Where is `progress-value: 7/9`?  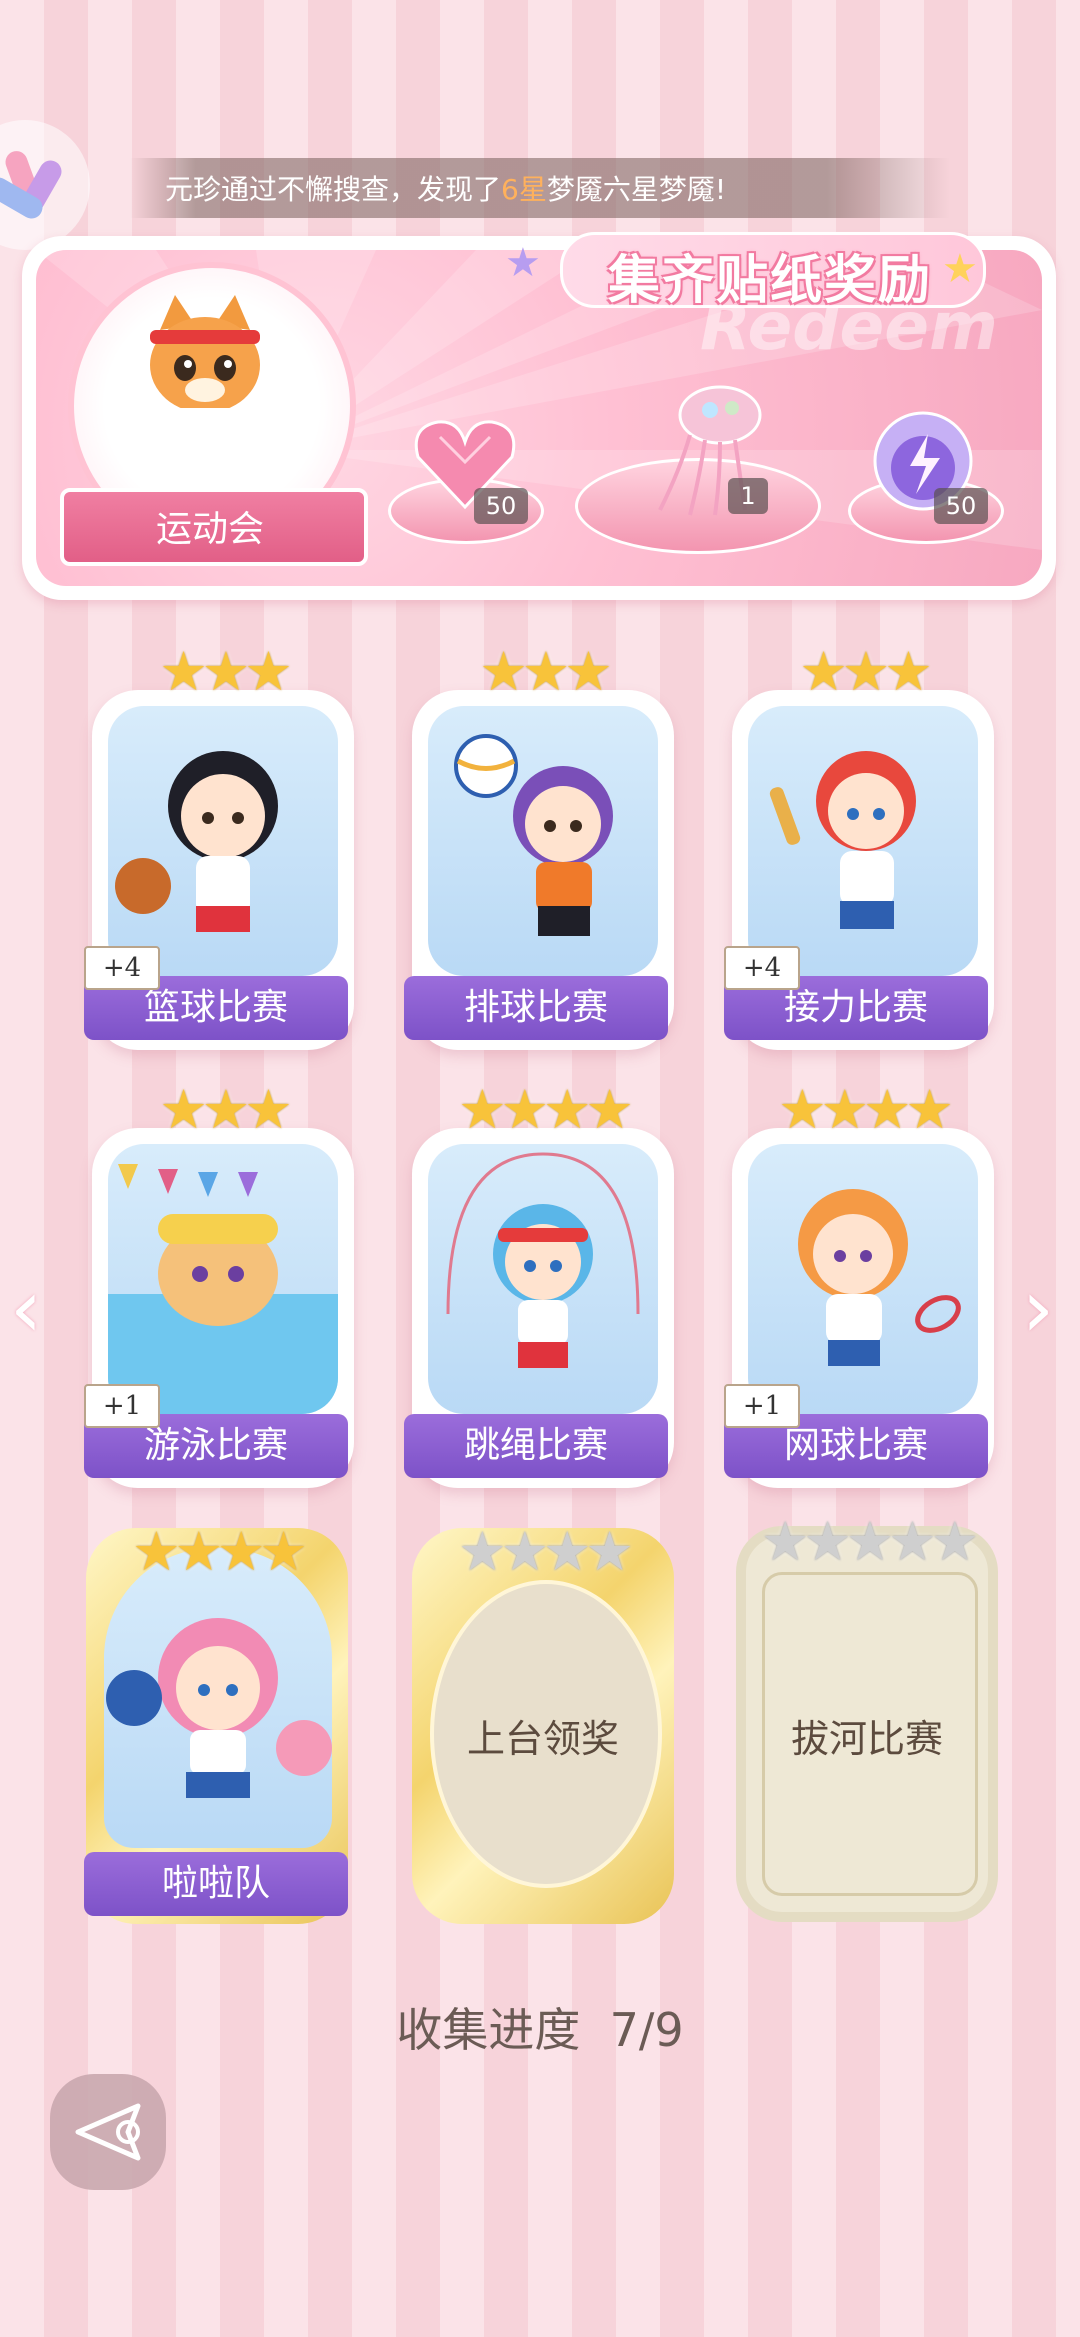 progress-value: 7/9 is located at coordinates (646, 2030).